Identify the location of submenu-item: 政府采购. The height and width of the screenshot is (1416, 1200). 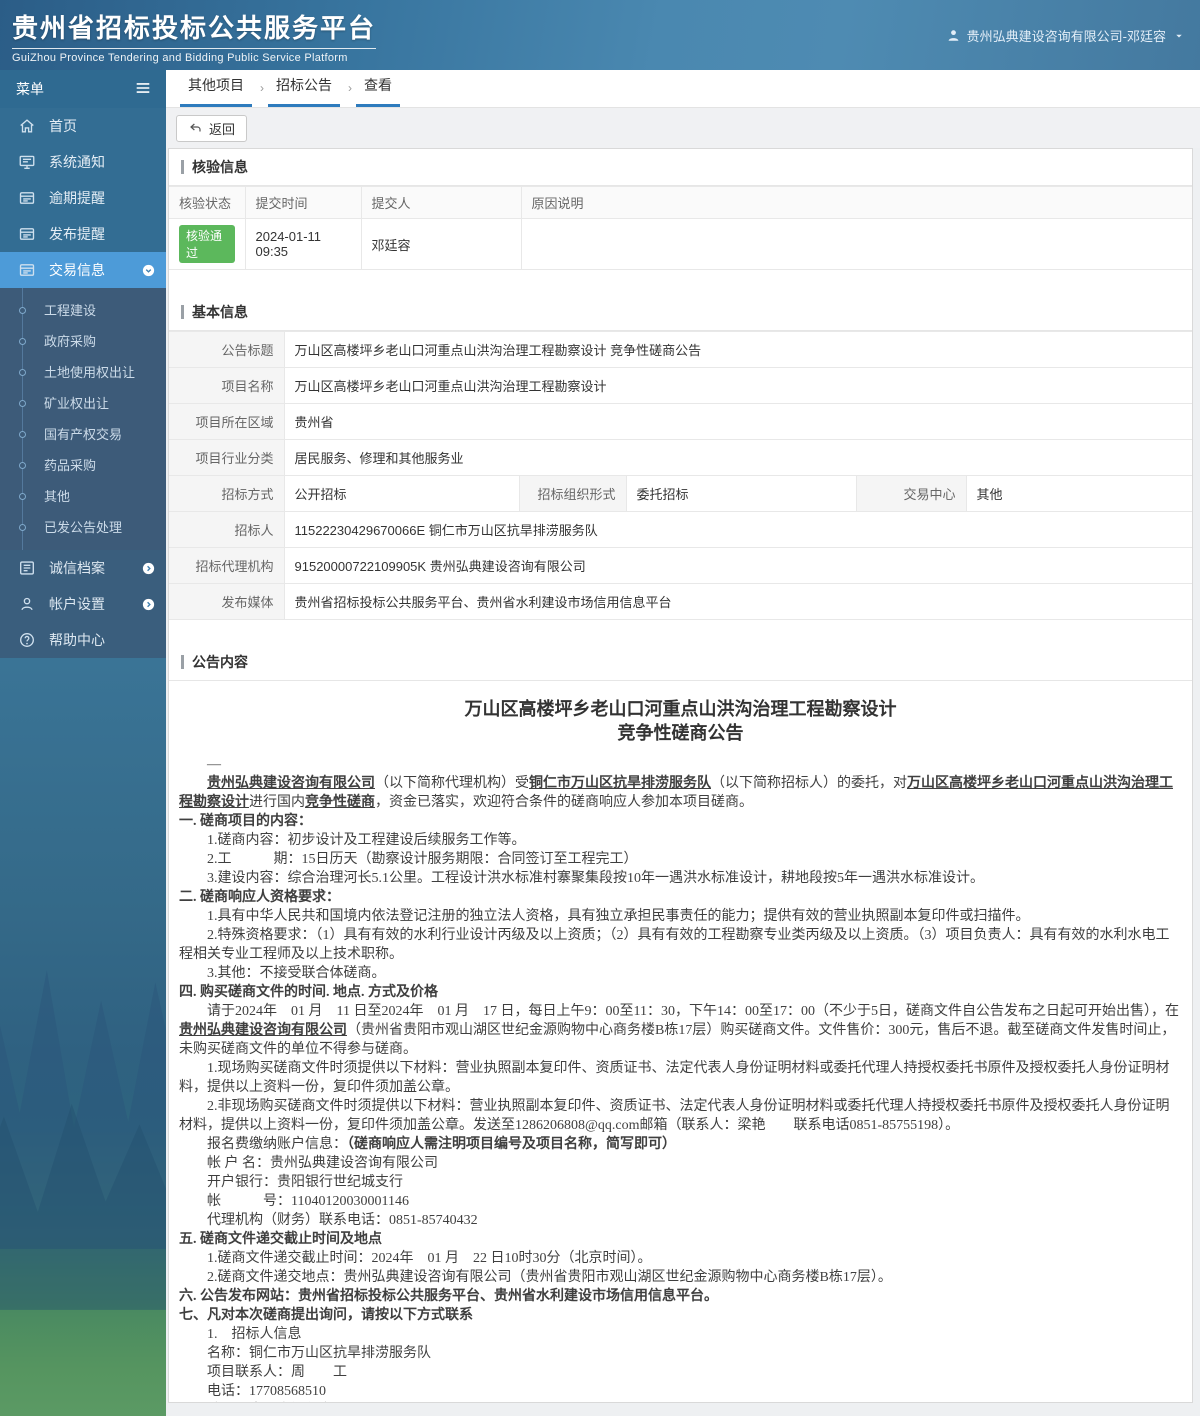
(83, 340).